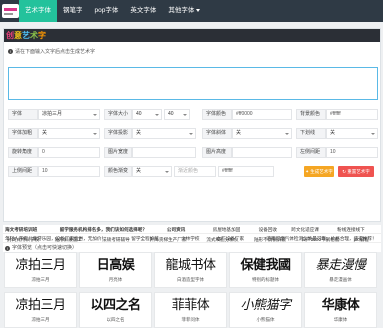 The height and width of the screenshot is (328, 383). Describe the element at coordinates (340, 305) in the screenshot. I see `font-preview: 华康体` at that location.